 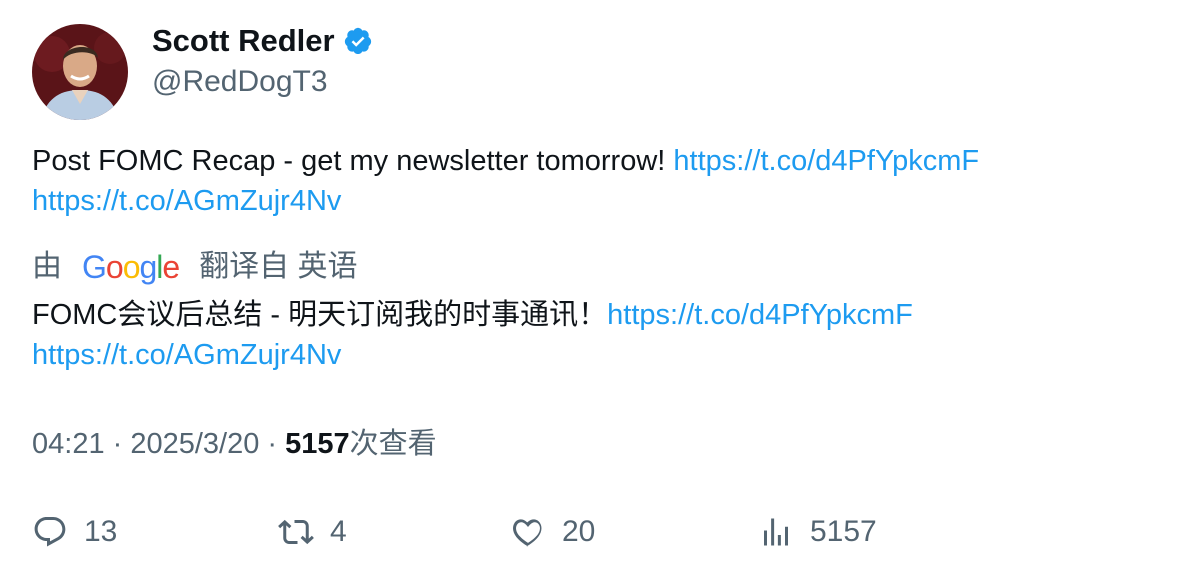 What do you see at coordinates (317, 444) in the screenshot?
I see `views-count: 5157` at bounding box center [317, 444].